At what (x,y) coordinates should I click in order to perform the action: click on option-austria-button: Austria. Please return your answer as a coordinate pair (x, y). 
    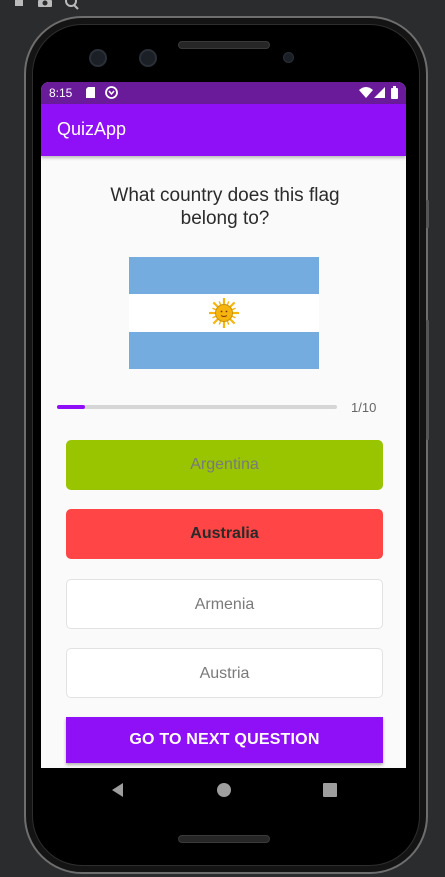
    Looking at the image, I should click on (224, 673).